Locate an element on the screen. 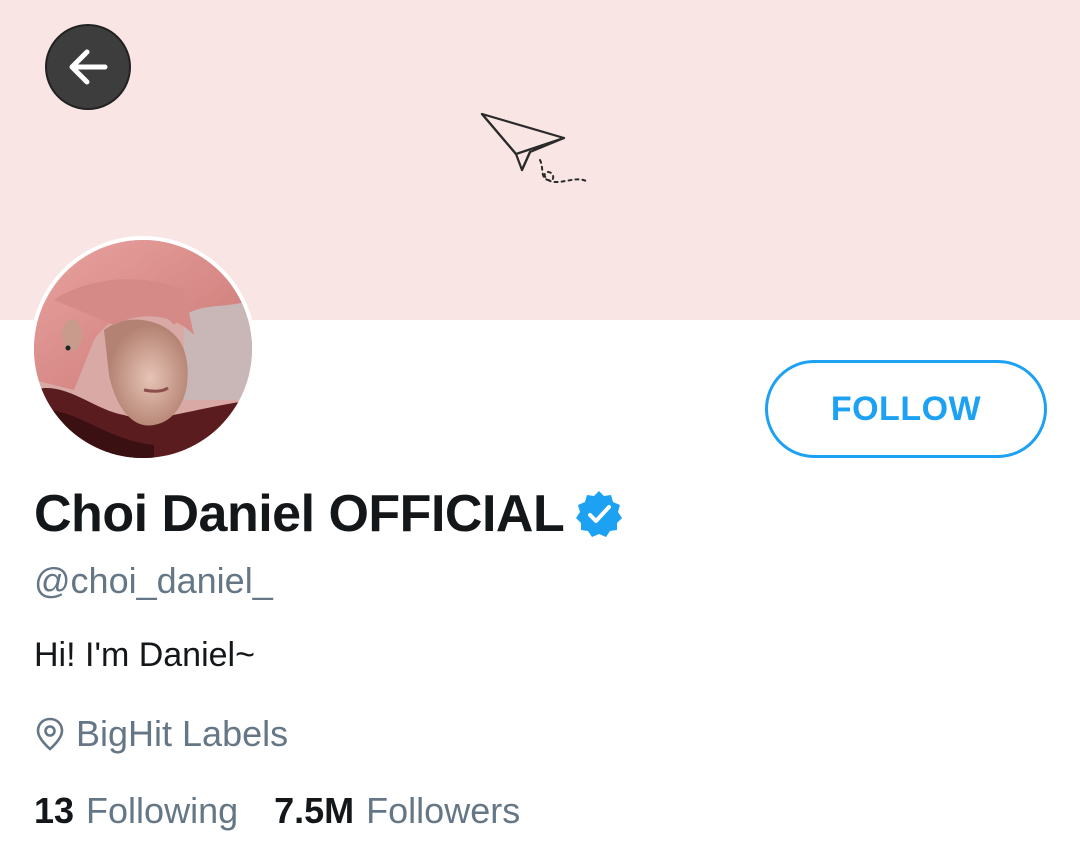 Image resolution: width=1080 pixels, height=861 pixels. profile-handle: @choi_daniel_ is located at coordinates (153, 580).